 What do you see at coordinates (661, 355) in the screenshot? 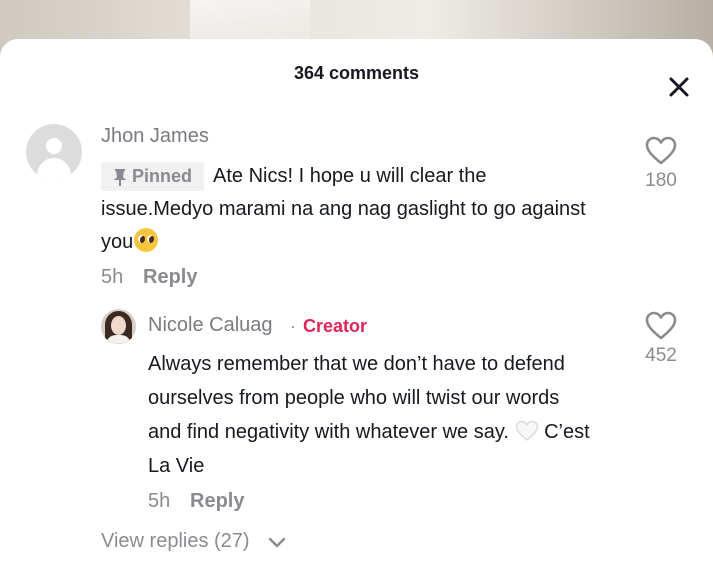
I see `like-count: 452` at bounding box center [661, 355].